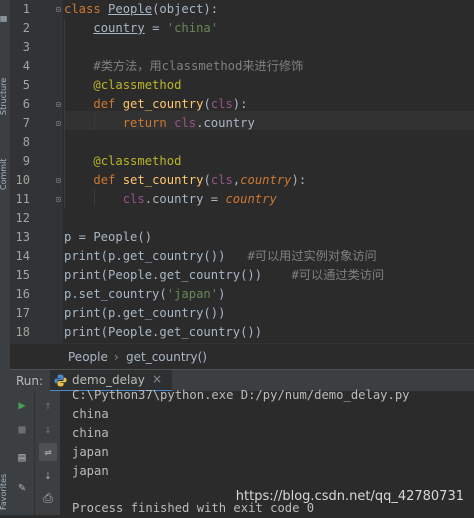  I want to click on run-tab-label: demo_delay, so click(108, 380).